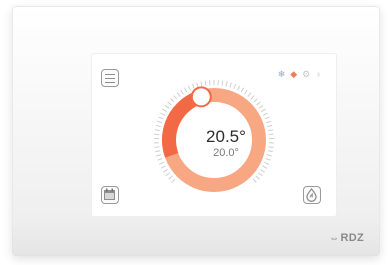  What do you see at coordinates (352, 238) in the screenshot?
I see `brand-name: RDZ` at bounding box center [352, 238].